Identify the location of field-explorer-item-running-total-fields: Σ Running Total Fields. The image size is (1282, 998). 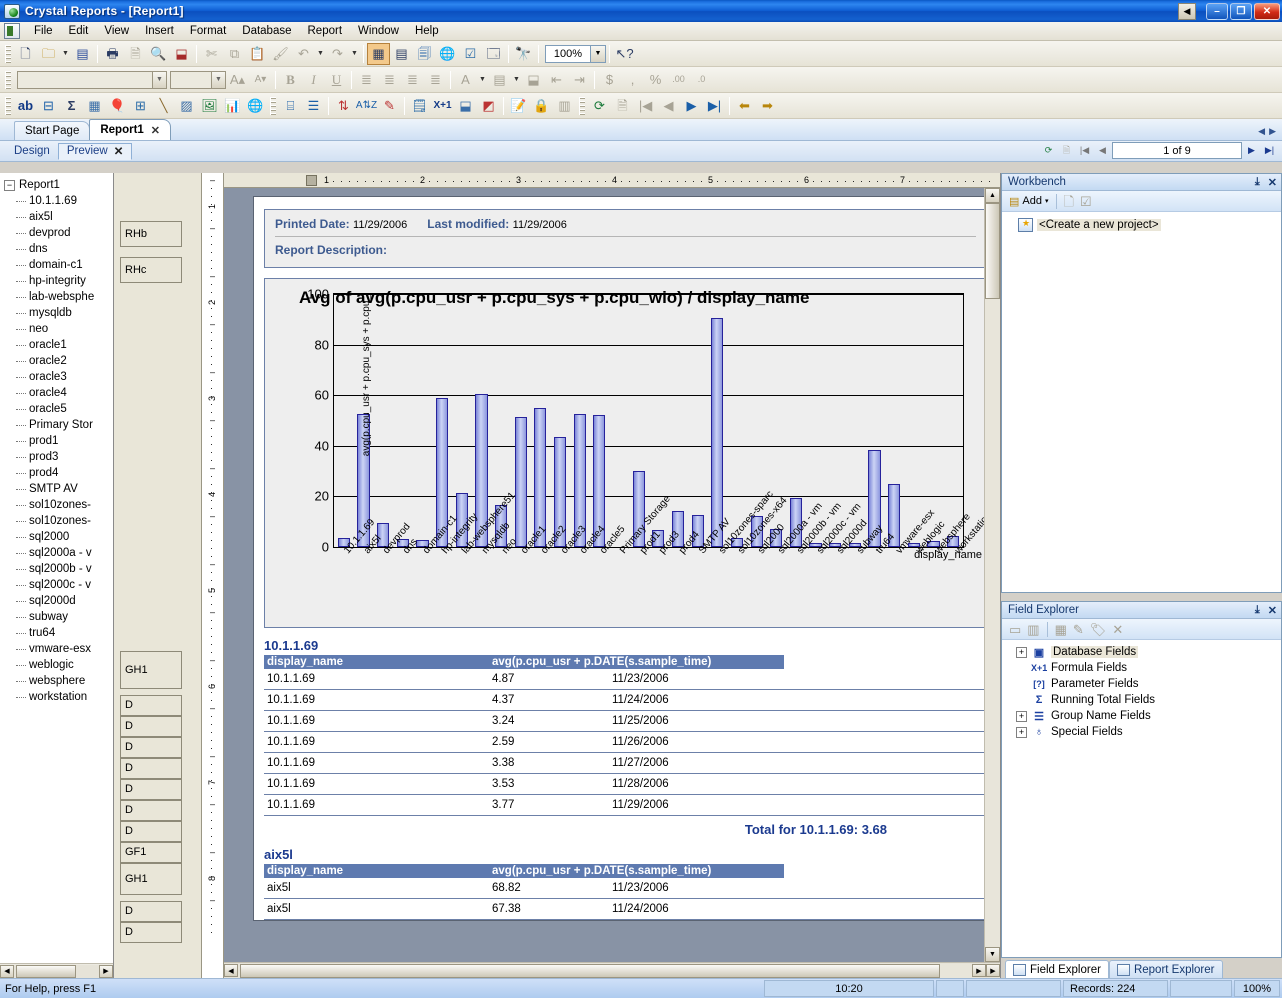
(1141, 700).